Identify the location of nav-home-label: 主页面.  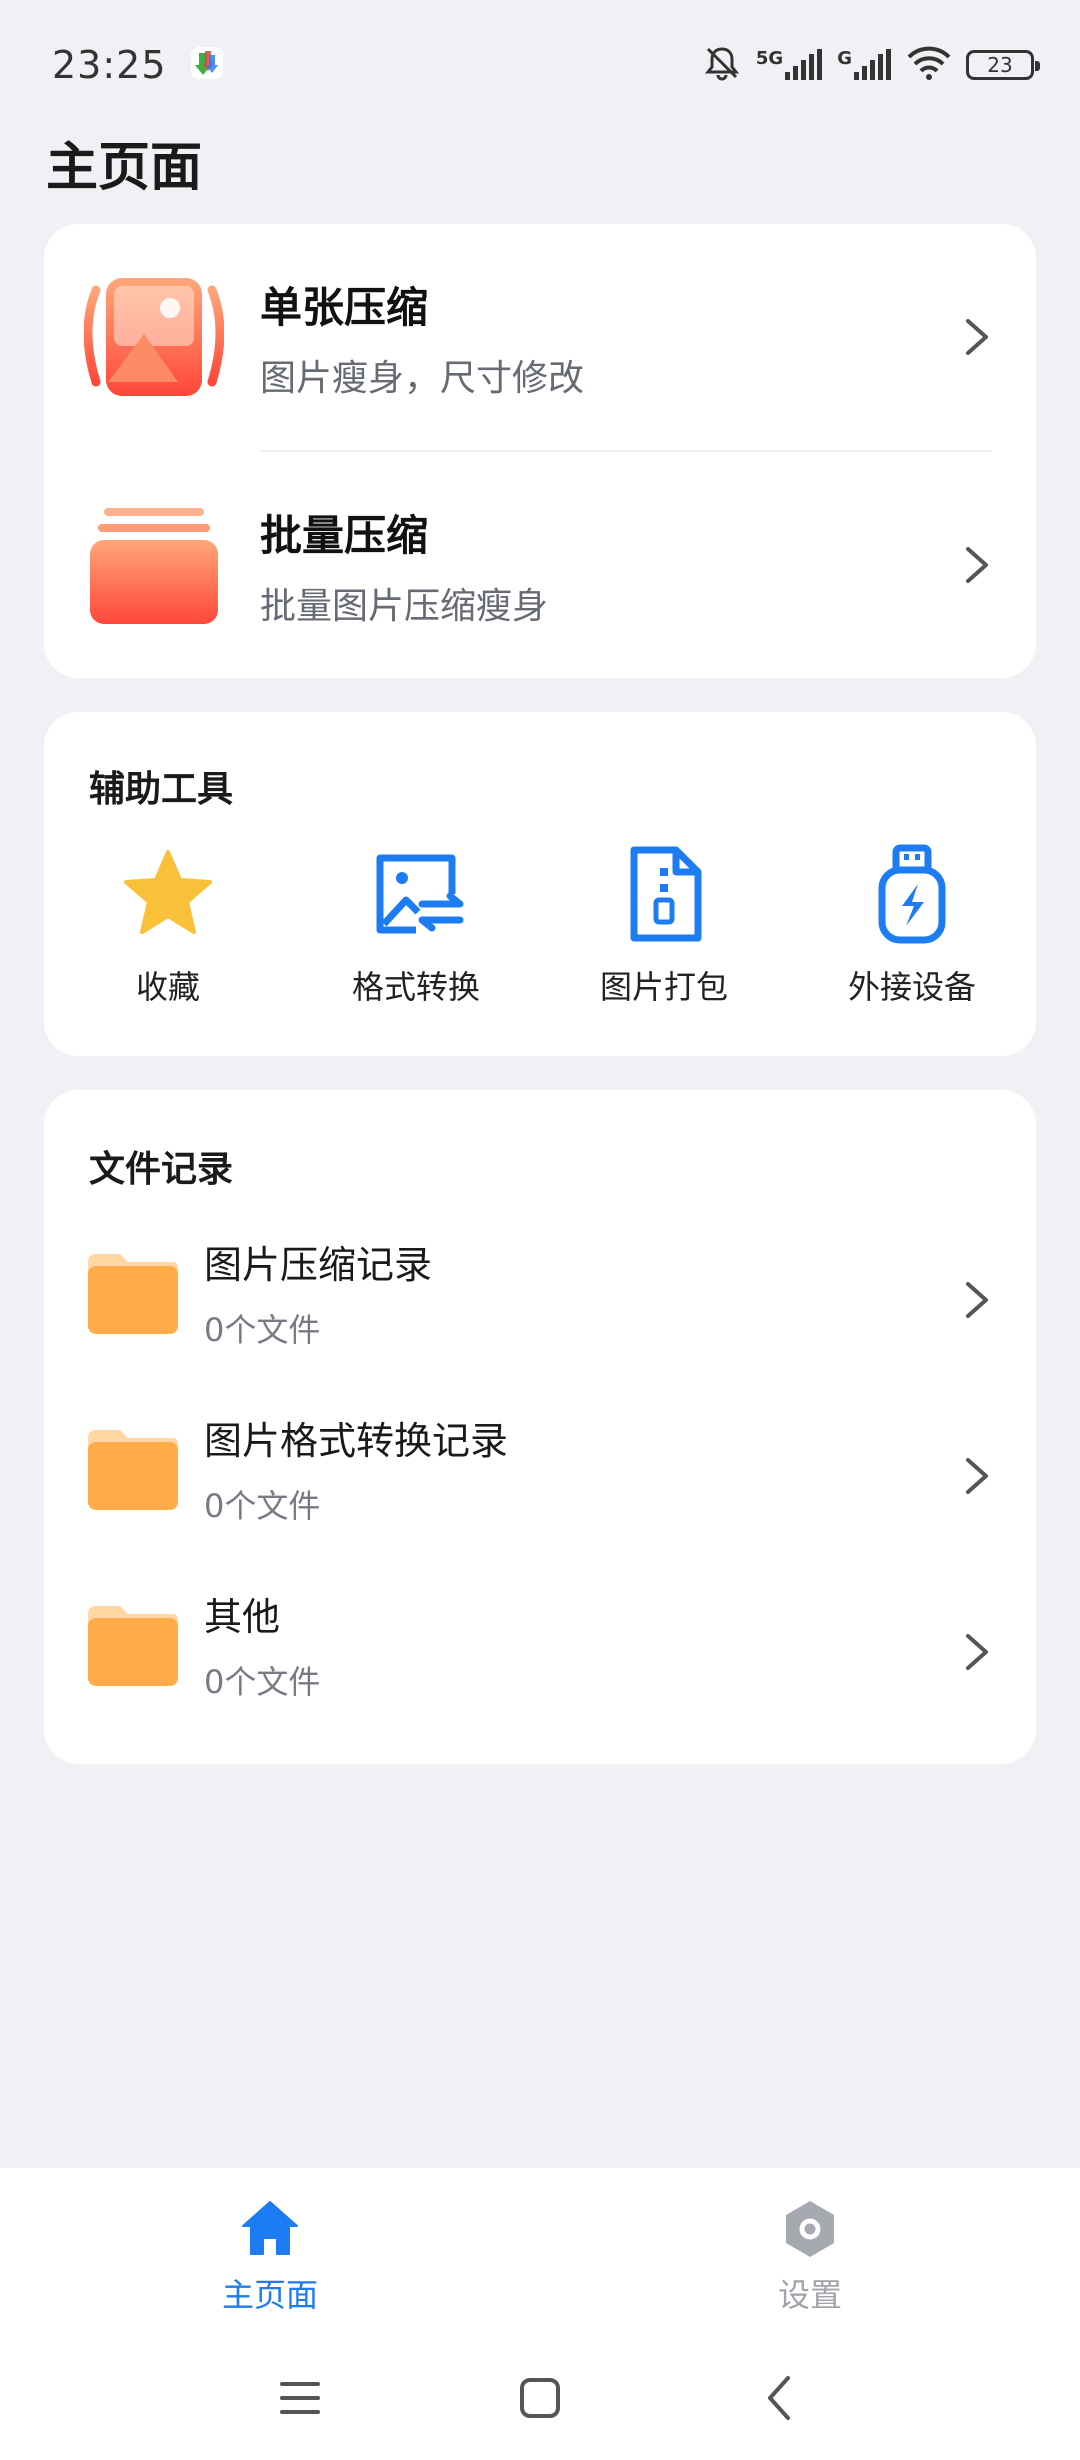
(269, 2295).